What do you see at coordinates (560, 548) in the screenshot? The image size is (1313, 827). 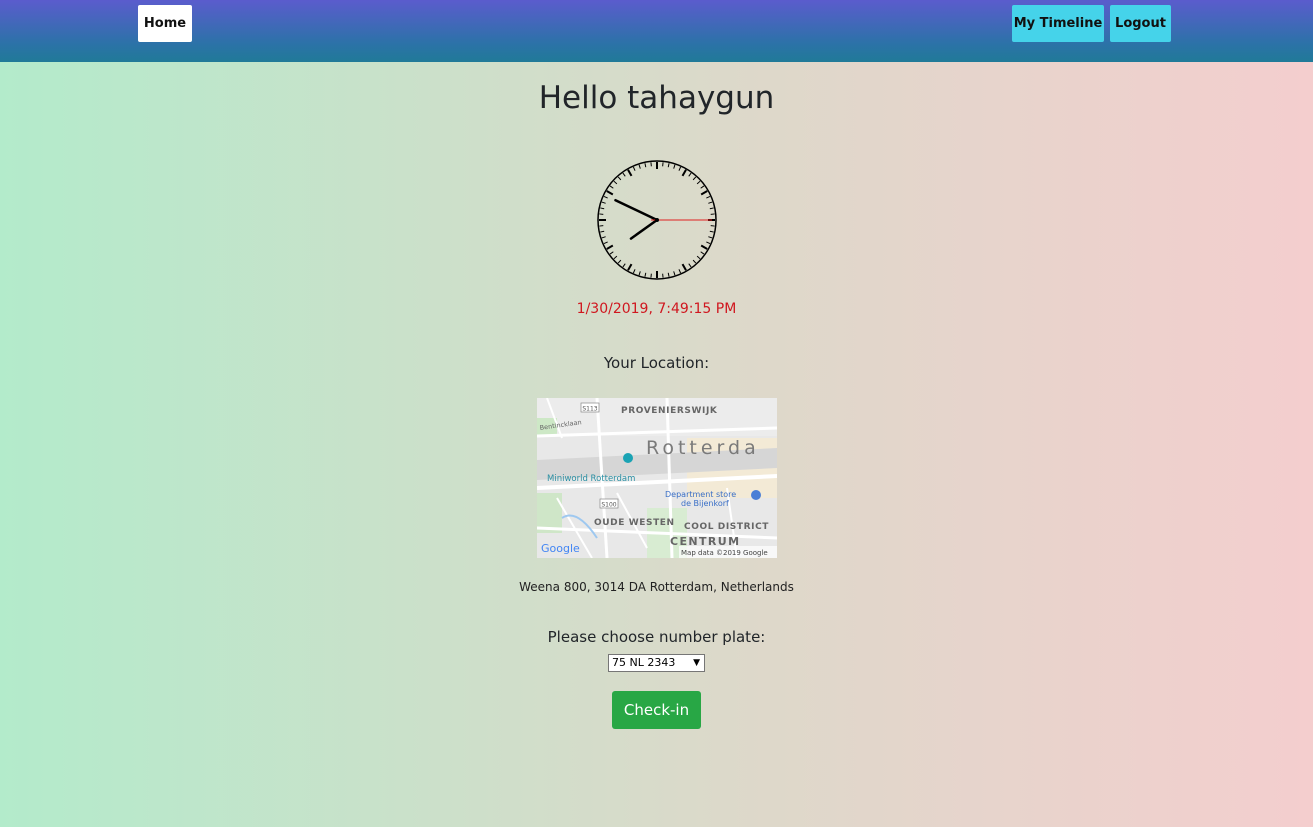 I see `google-logo: Google` at bounding box center [560, 548].